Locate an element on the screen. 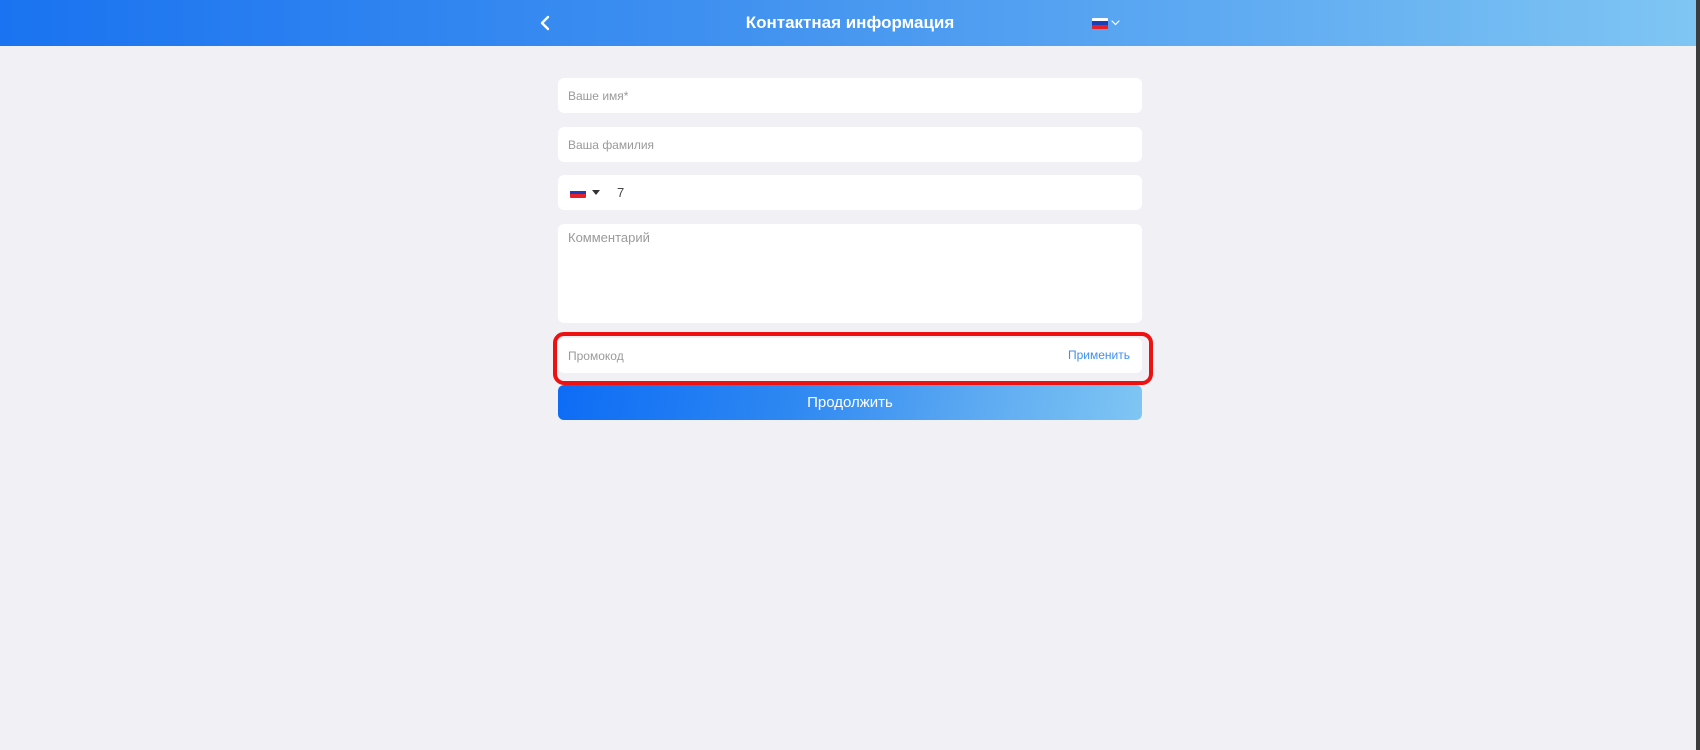 This screenshot has width=1700, height=750. language-selector is located at coordinates (1106, 23).